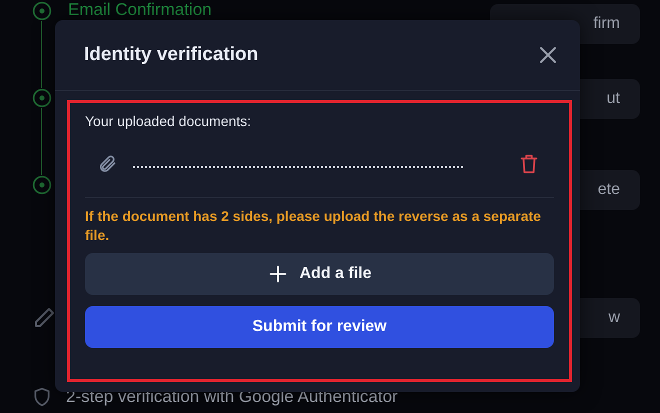 The image size is (660, 413). I want to click on pencil-icon, so click(44, 318).